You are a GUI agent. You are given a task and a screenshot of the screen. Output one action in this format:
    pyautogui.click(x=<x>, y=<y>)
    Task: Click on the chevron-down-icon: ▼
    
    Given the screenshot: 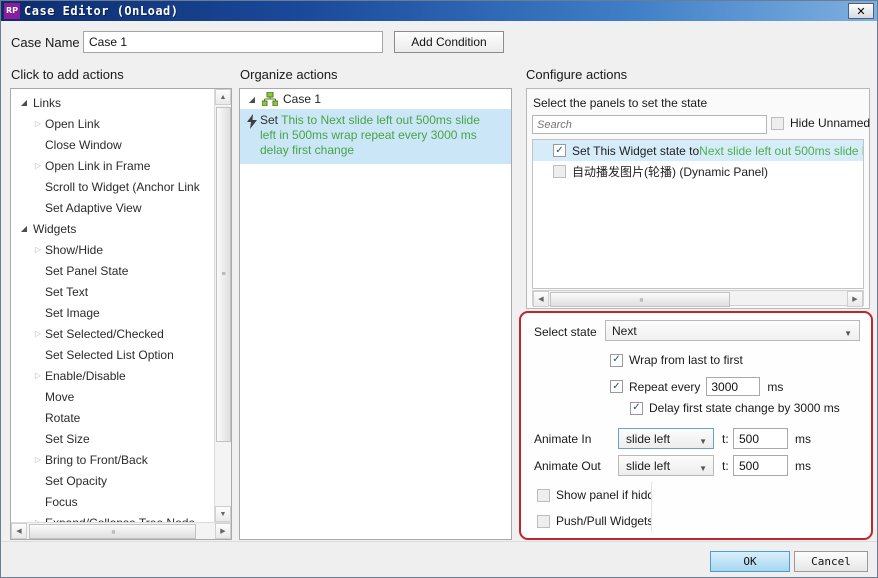 What is the action you would take?
    pyautogui.click(x=703, y=468)
    